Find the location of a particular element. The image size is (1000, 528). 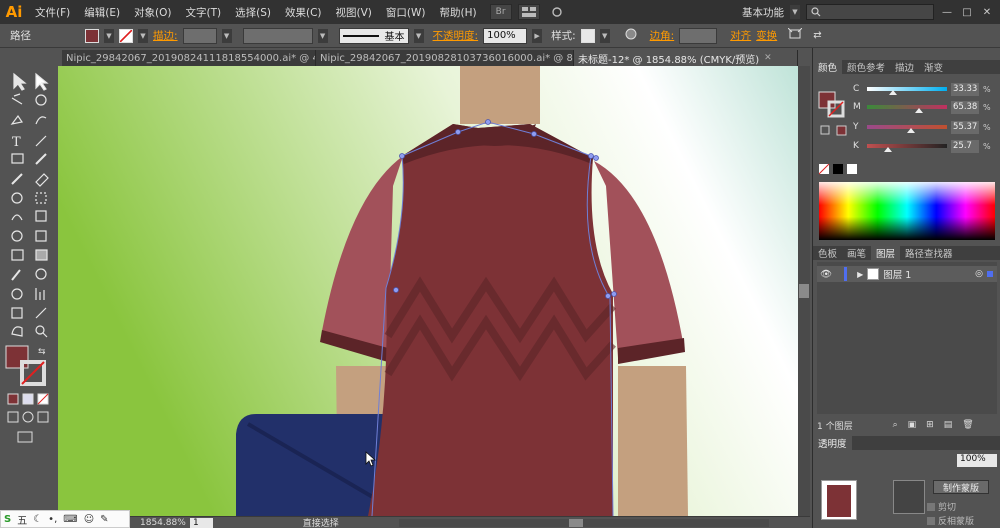

opacity-field: 100% is located at coordinates (505, 35).